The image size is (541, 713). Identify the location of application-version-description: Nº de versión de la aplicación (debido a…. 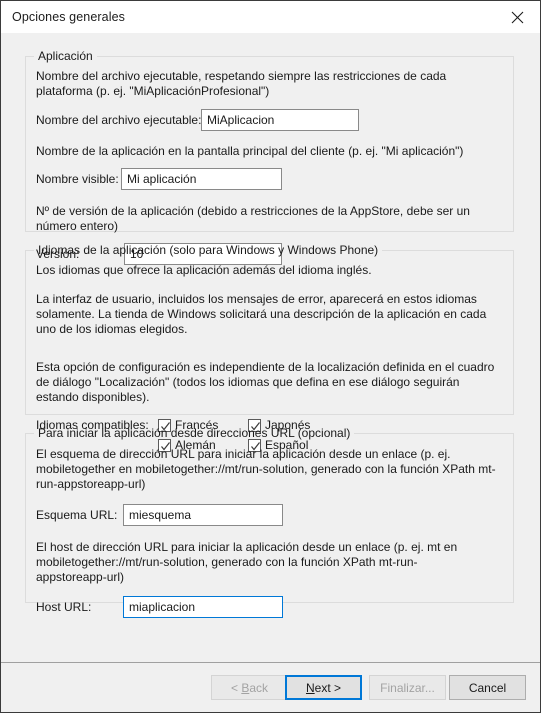
(253, 218).